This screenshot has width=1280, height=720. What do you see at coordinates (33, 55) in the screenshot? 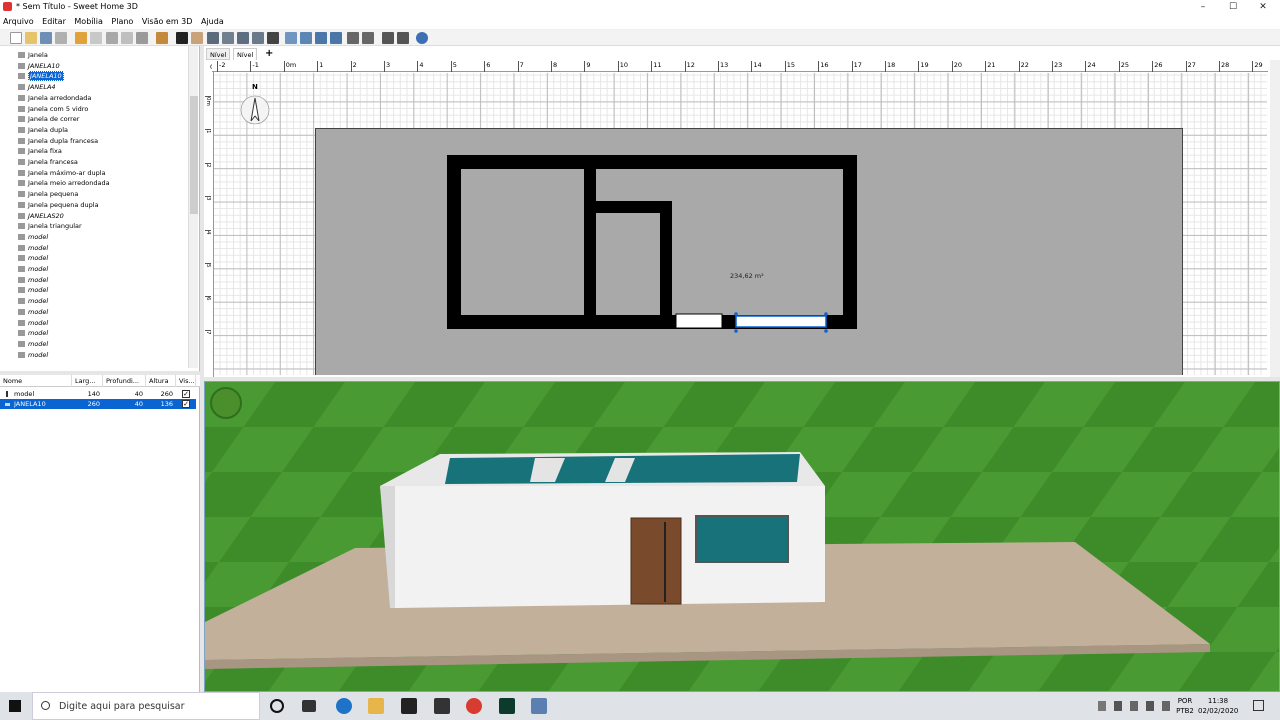
I see `catalog-item: Janela` at bounding box center [33, 55].